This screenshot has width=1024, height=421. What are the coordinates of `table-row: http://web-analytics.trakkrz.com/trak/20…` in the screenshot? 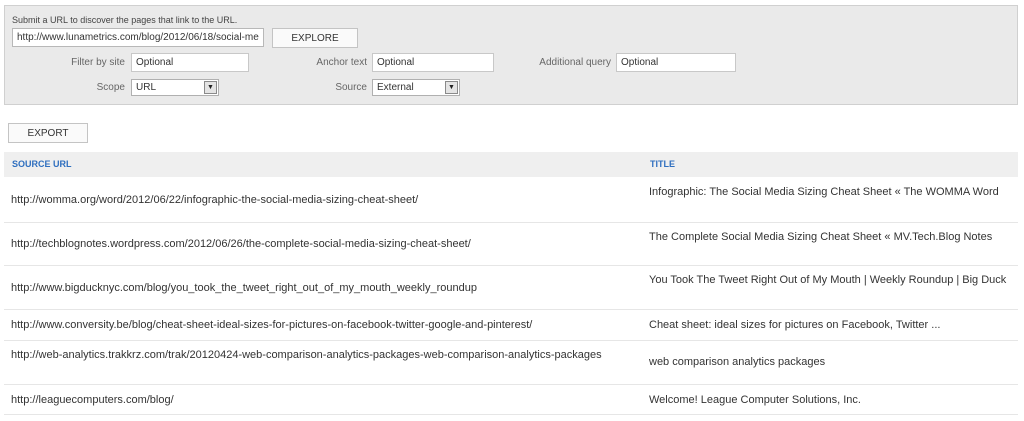 It's located at (511, 363).